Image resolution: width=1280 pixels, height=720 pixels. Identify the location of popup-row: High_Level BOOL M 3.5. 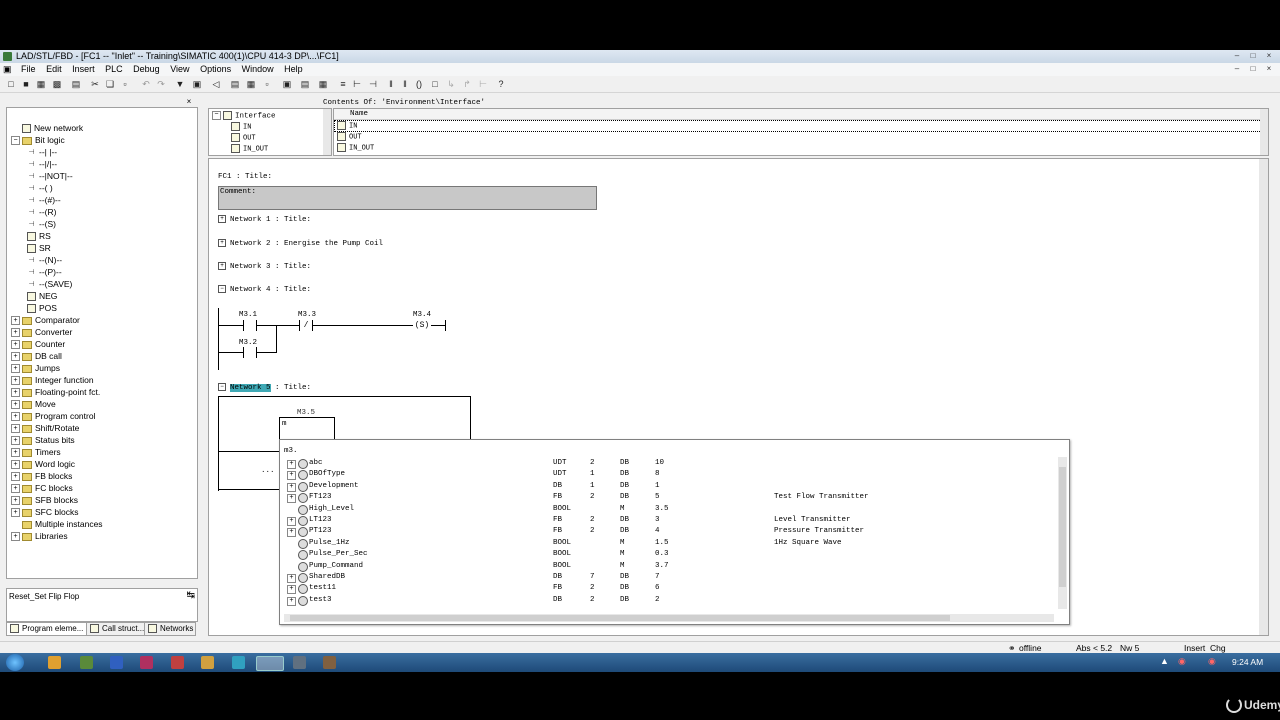
(665, 509).